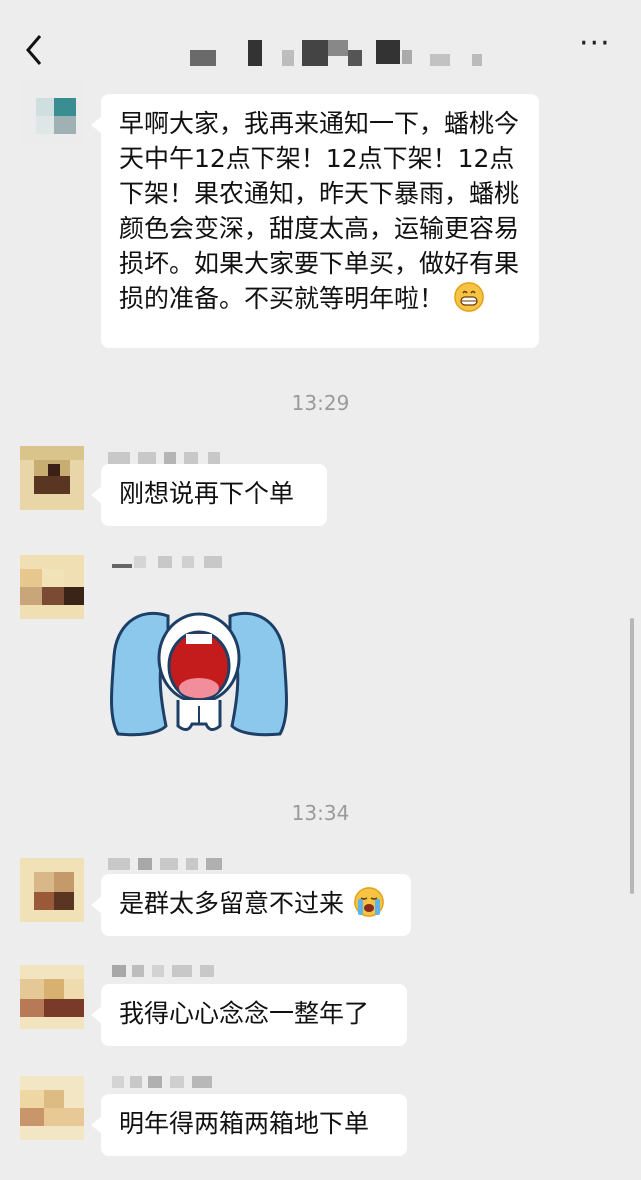 This screenshot has height=1180, width=641. What do you see at coordinates (599, 44) in the screenshot?
I see `more-options-button: ···` at bounding box center [599, 44].